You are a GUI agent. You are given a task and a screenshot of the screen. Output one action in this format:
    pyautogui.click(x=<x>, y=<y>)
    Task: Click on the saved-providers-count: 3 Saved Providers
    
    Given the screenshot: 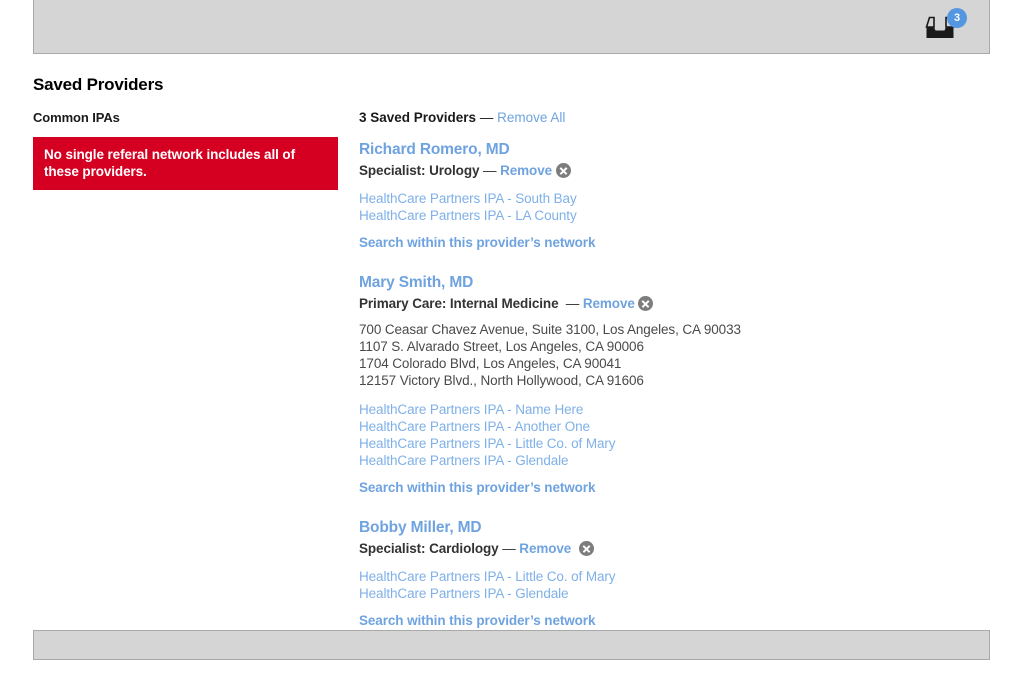 What is the action you would take?
    pyautogui.click(x=418, y=117)
    